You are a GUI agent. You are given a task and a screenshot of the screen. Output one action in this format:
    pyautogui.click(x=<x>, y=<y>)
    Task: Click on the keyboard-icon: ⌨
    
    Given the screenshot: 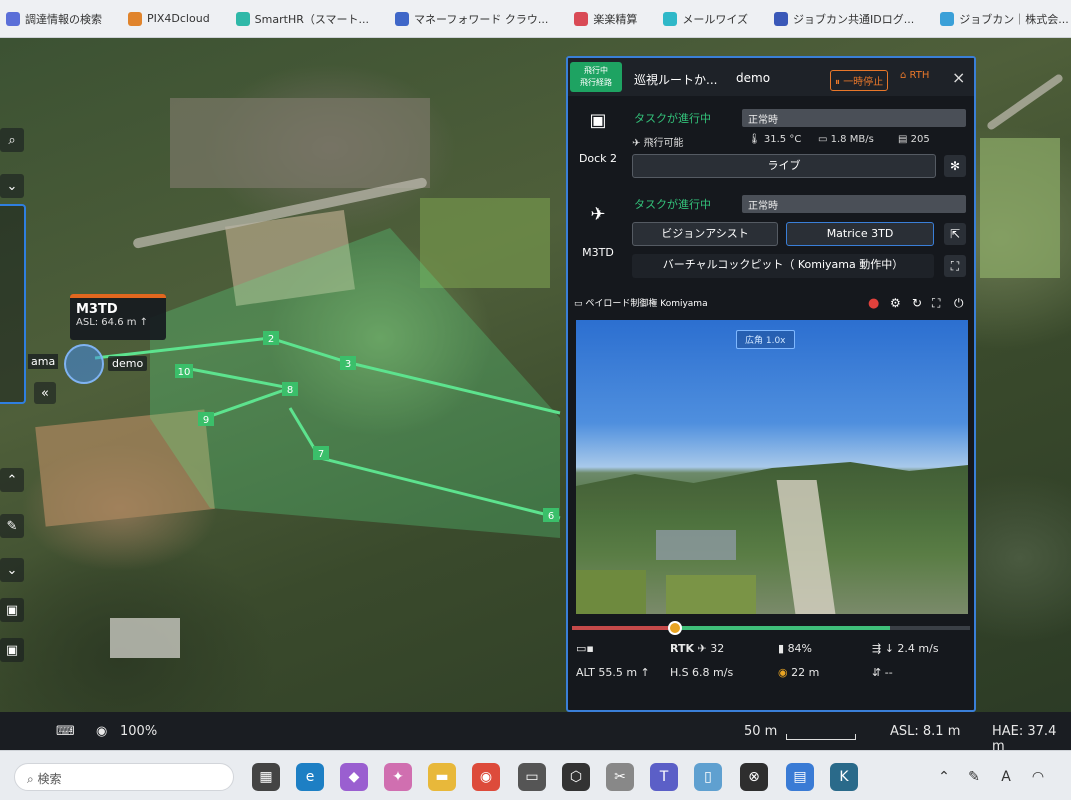 What is the action you would take?
    pyautogui.click(x=65, y=731)
    